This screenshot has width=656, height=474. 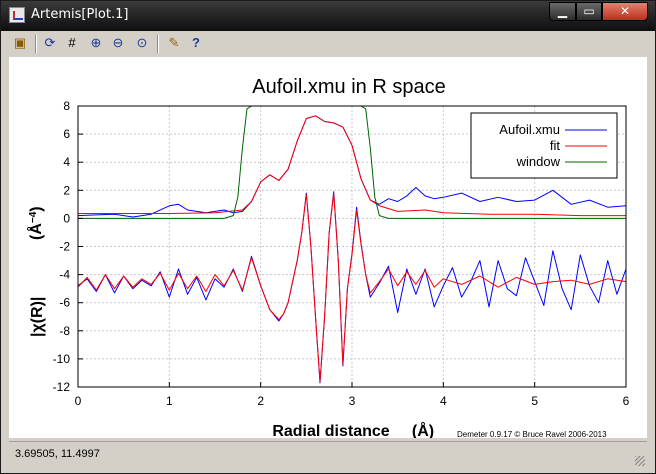 What do you see at coordinates (348, 87) in the screenshot?
I see `chart-title: Aufoil.xmu in R space` at bounding box center [348, 87].